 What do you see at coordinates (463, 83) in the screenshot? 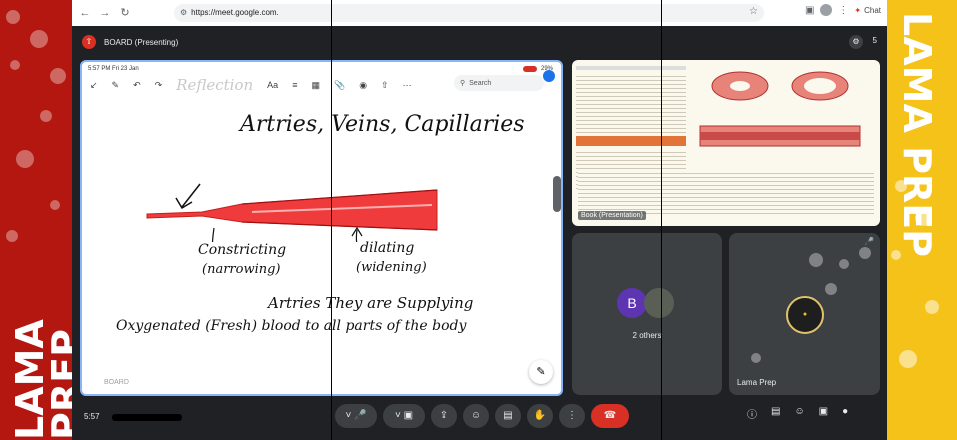
I see `search-icon: ⚲` at bounding box center [463, 83].